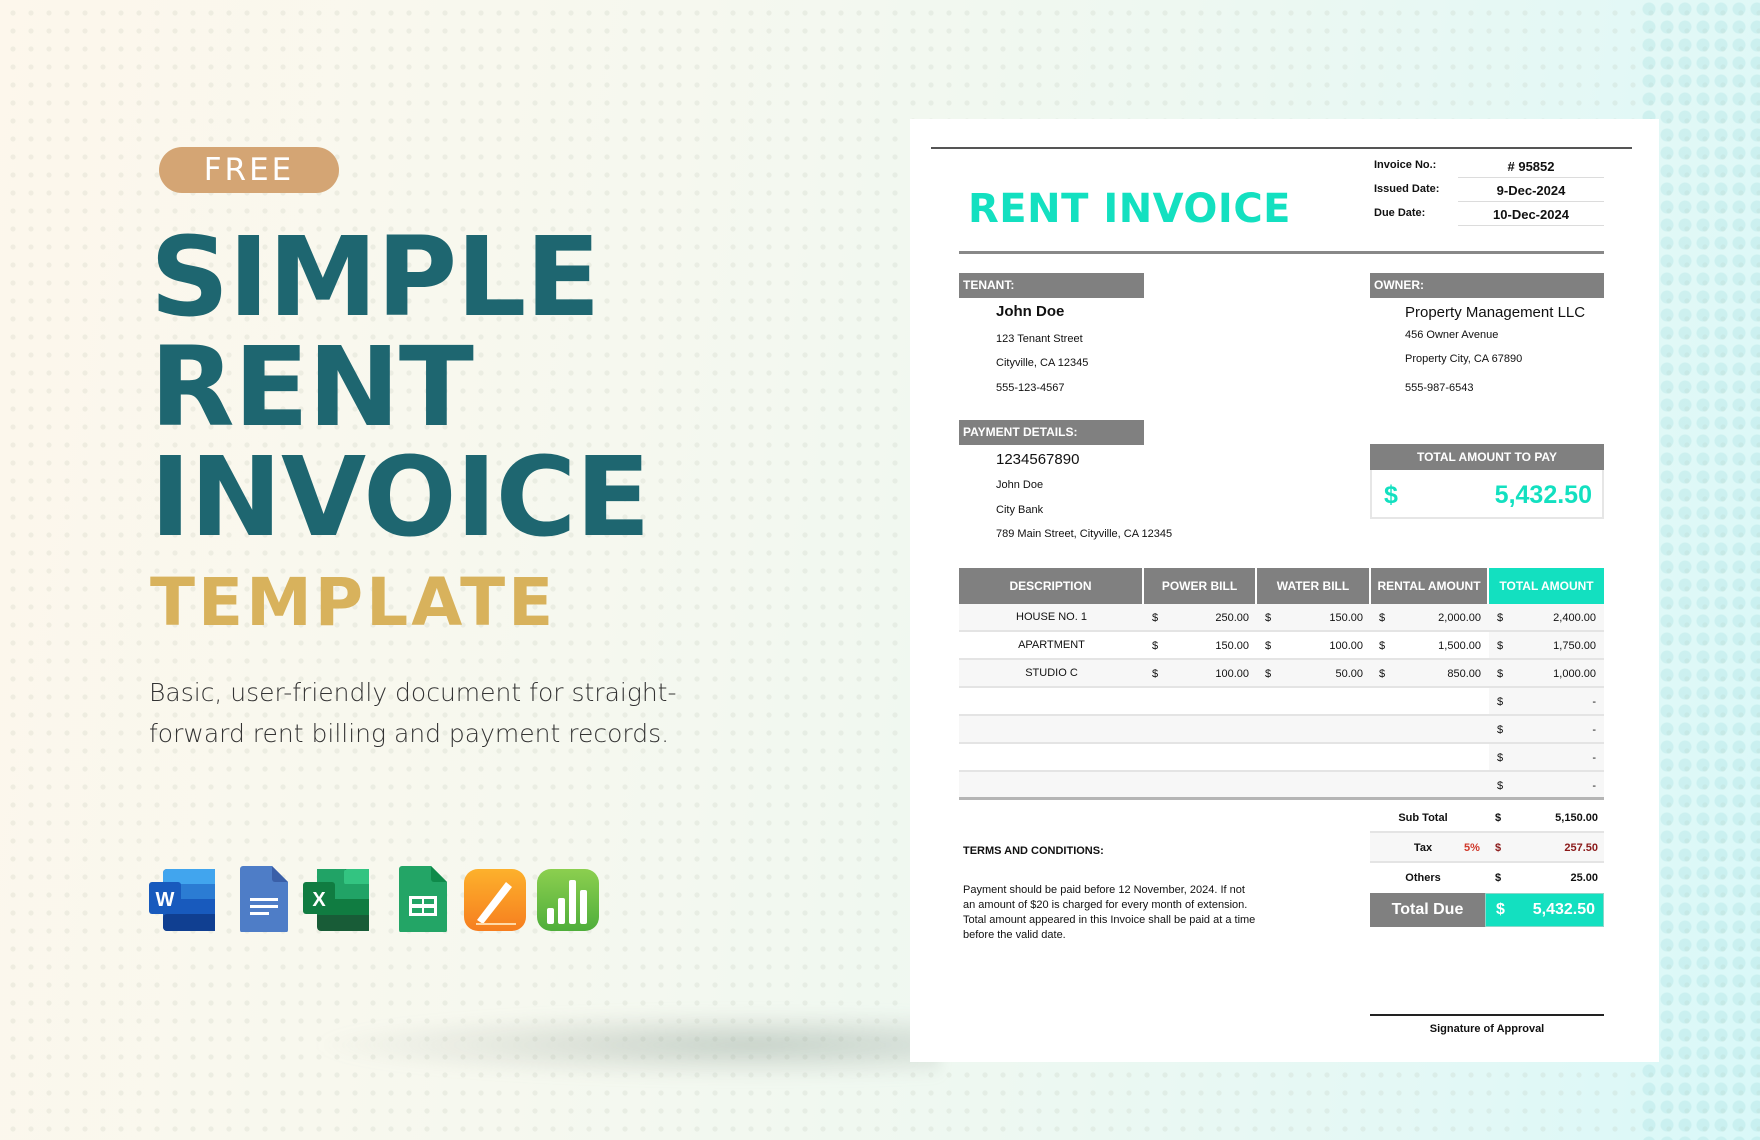  Describe the element at coordinates (1400, 213) in the screenshot. I see `meta-label: Due Date:` at that location.